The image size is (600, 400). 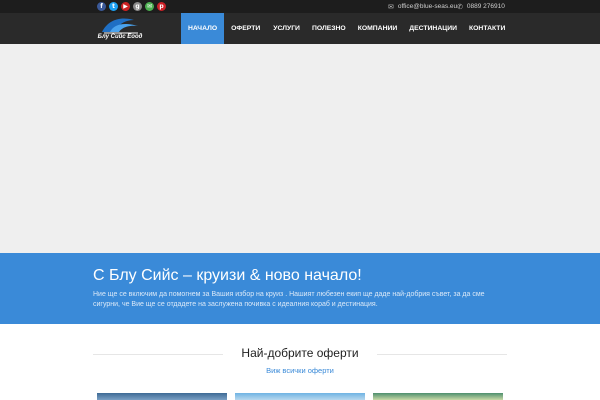 What do you see at coordinates (391, 7) in the screenshot?
I see `envelope-icon: ✉` at bounding box center [391, 7].